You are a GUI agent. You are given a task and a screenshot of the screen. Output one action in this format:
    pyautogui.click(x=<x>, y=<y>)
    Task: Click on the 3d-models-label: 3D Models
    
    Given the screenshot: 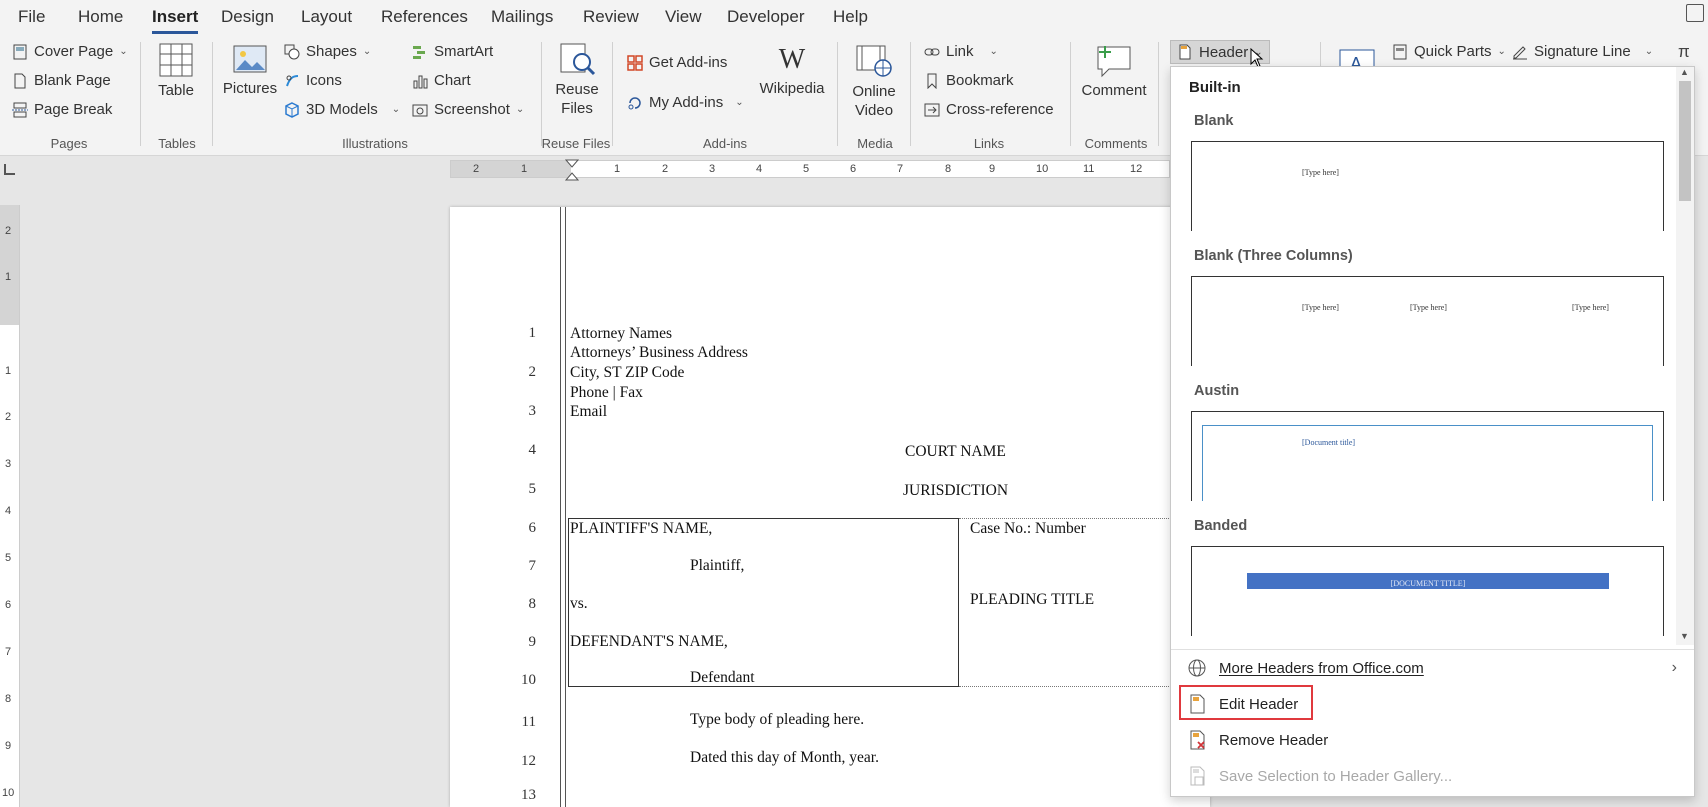 What is the action you would take?
    pyautogui.click(x=342, y=109)
    